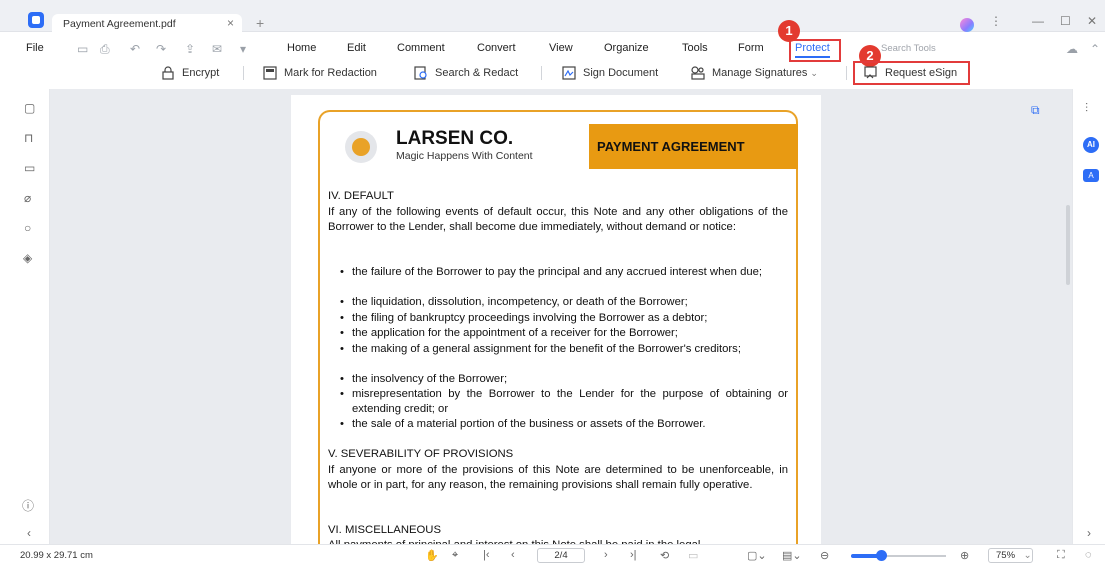 The height and width of the screenshot is (565, 1105). I want to click on search-tools-input: Search Tools, so click(908, 48).